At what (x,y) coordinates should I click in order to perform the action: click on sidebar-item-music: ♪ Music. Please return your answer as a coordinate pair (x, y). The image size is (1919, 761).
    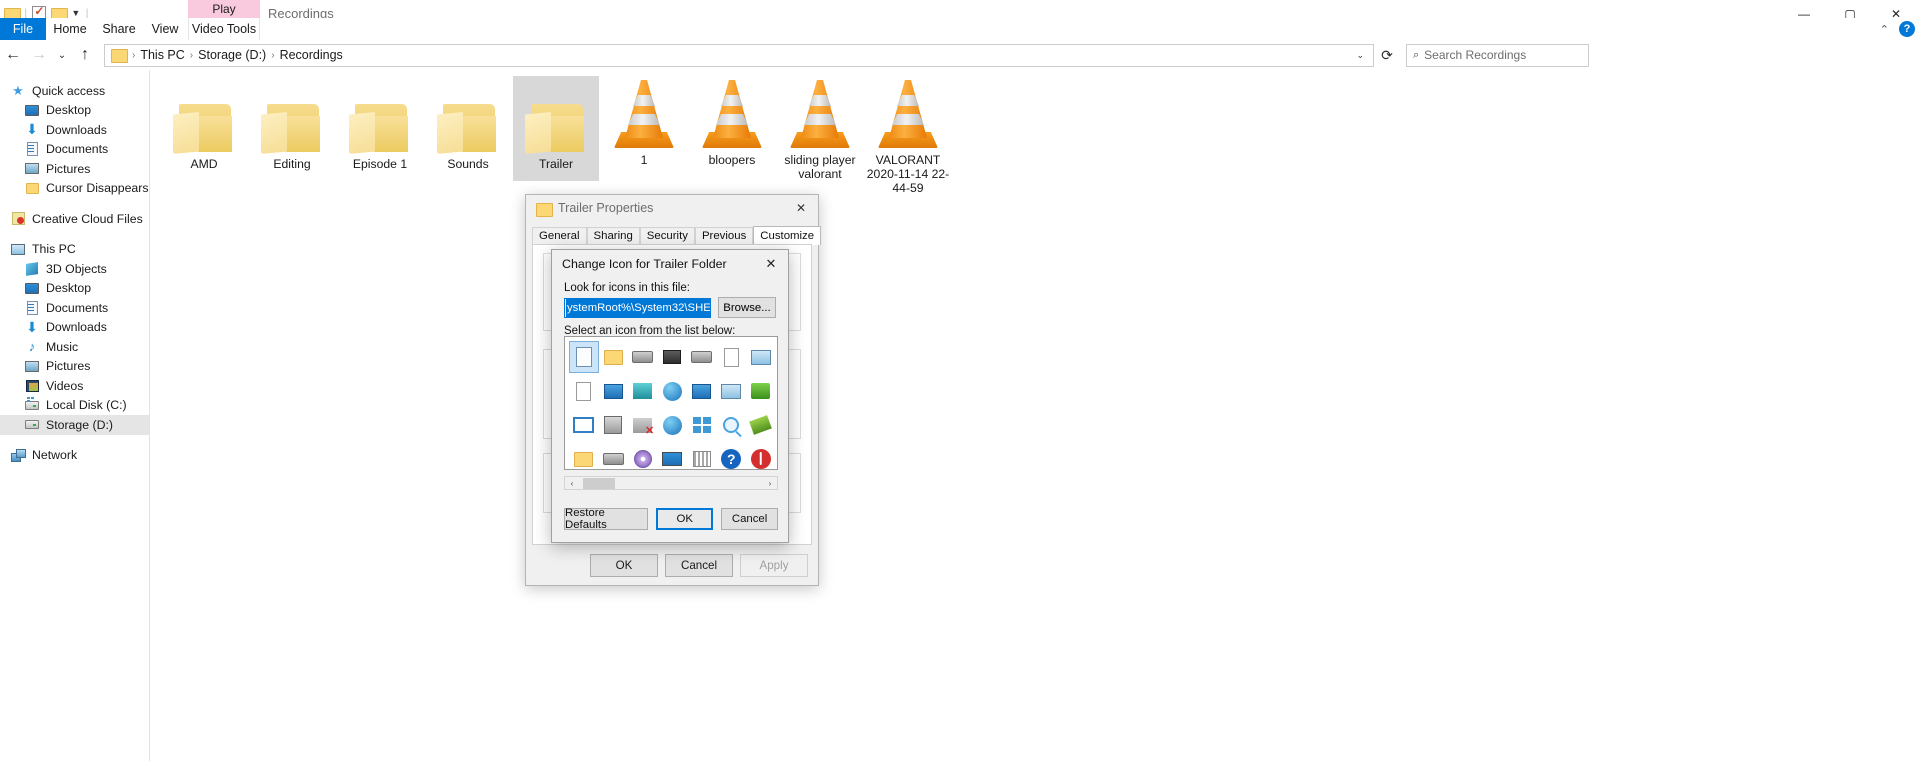
    Looking at the image, I should click on (74, 347).